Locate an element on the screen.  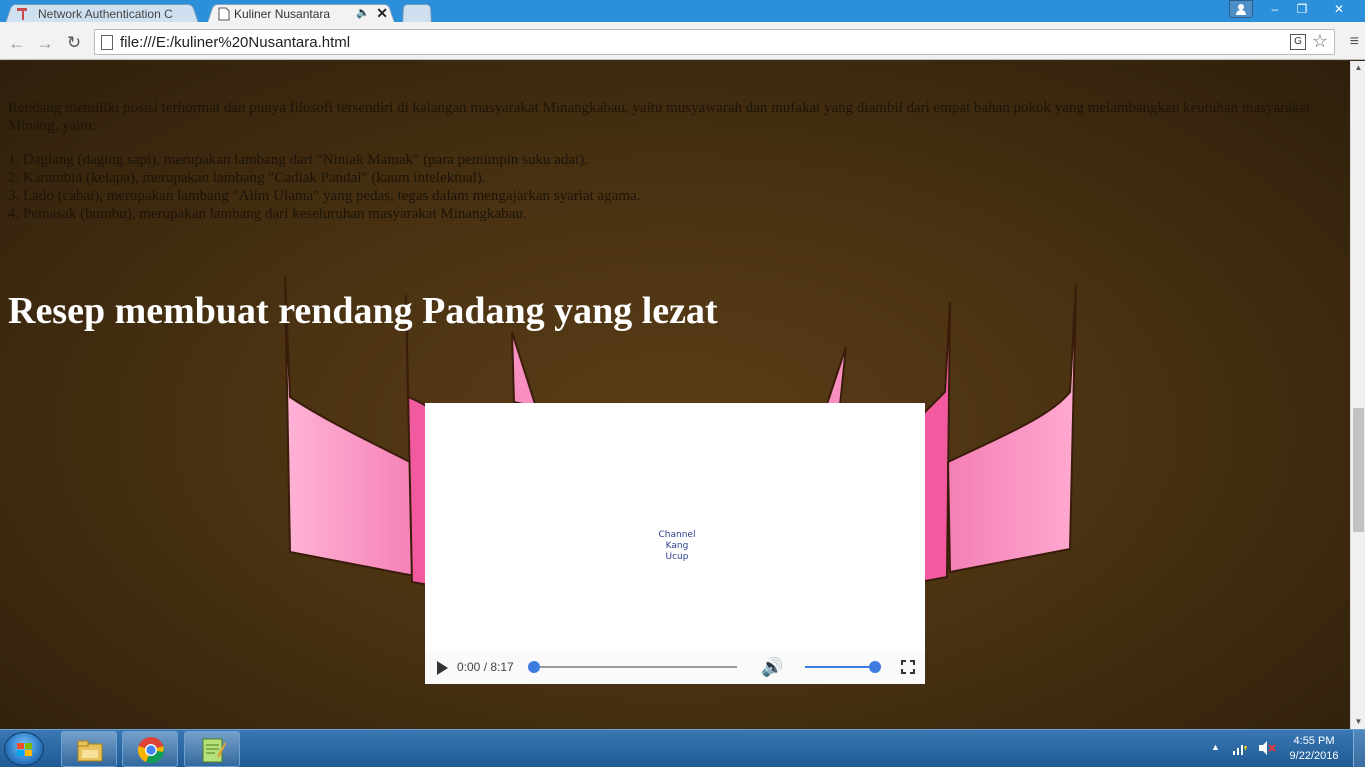
video-player: Channel Kang Ucup 0:00 / 8:17 🔊 is located at coordinates (675, 543).